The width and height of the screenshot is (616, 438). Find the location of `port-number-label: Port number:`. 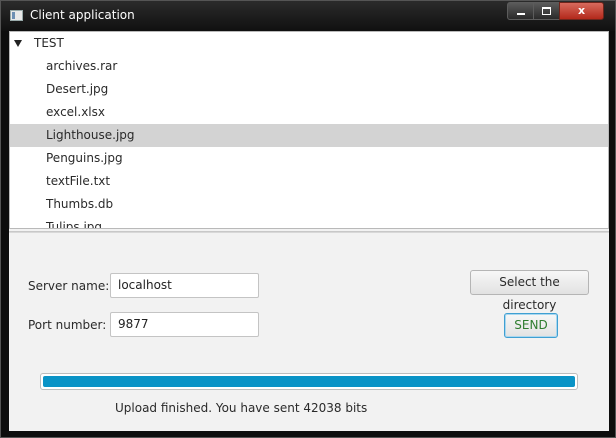

port-number-label: Port number: is located at coordinates (67, 325).